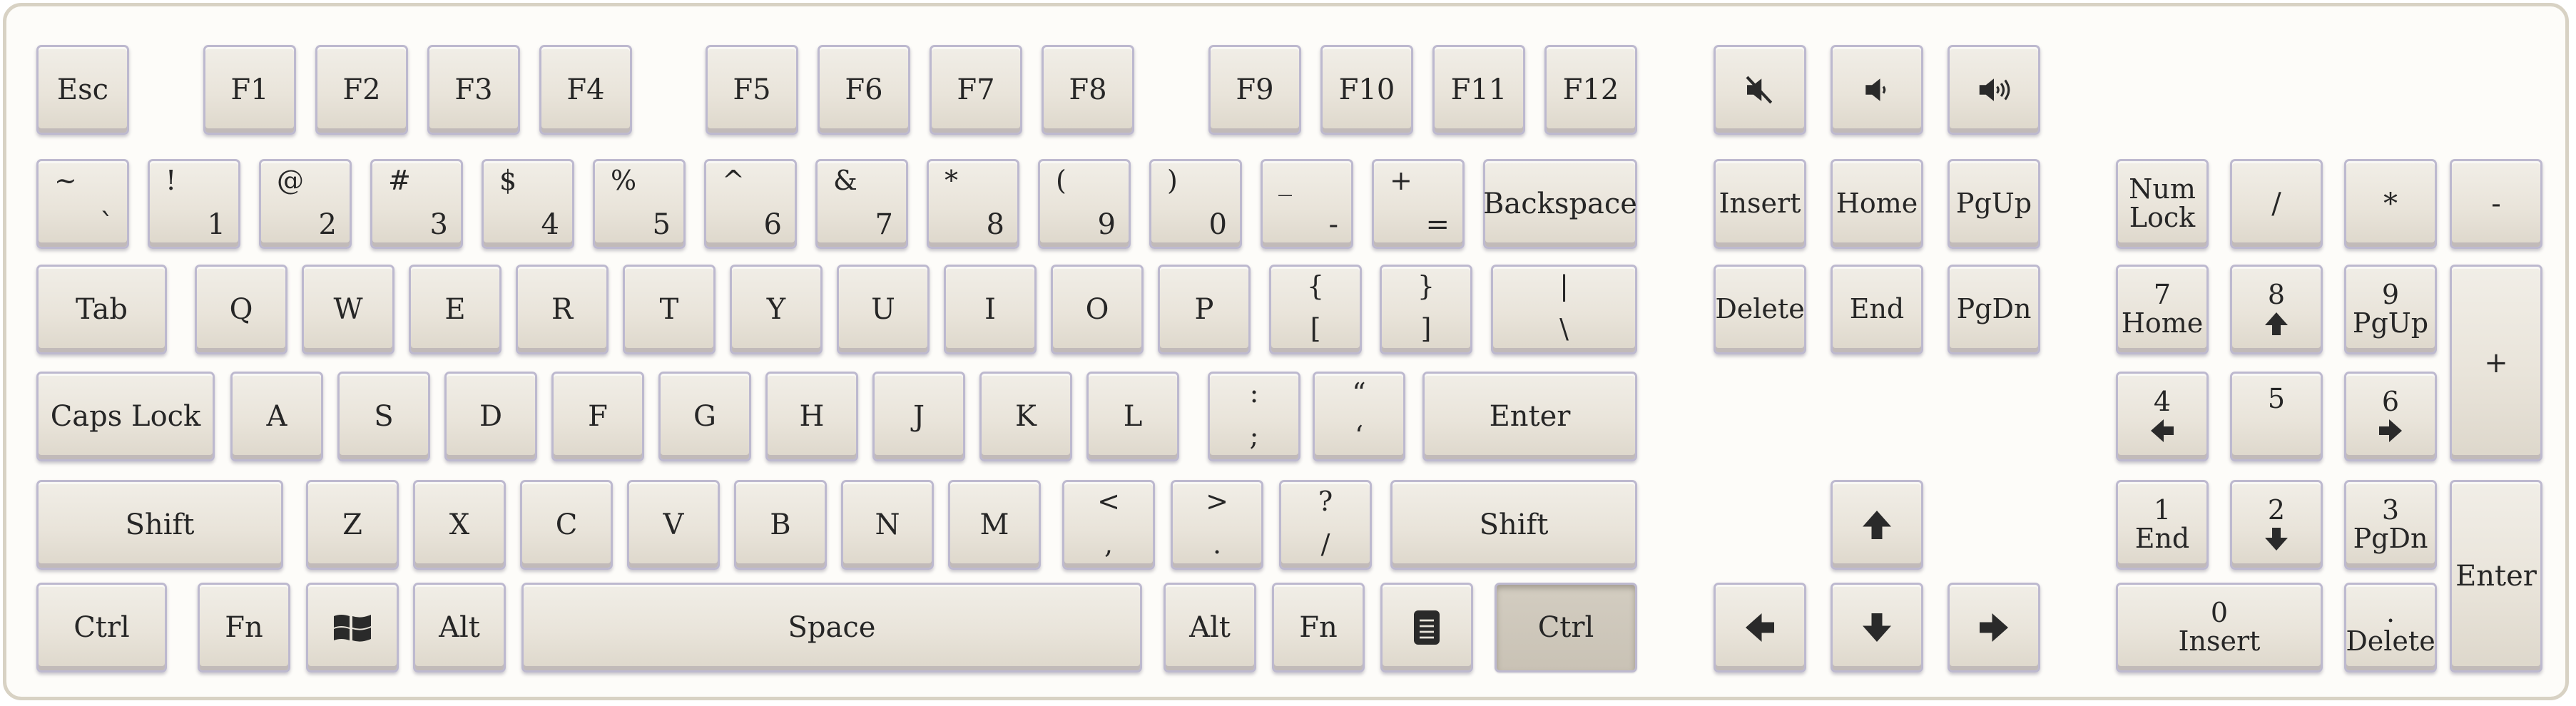 The height and width of the screenshot is (706, 2576). Describe the element at coordinates (2496, 204) in the screenshot. I see `key-numpad-minus: -` at that location.